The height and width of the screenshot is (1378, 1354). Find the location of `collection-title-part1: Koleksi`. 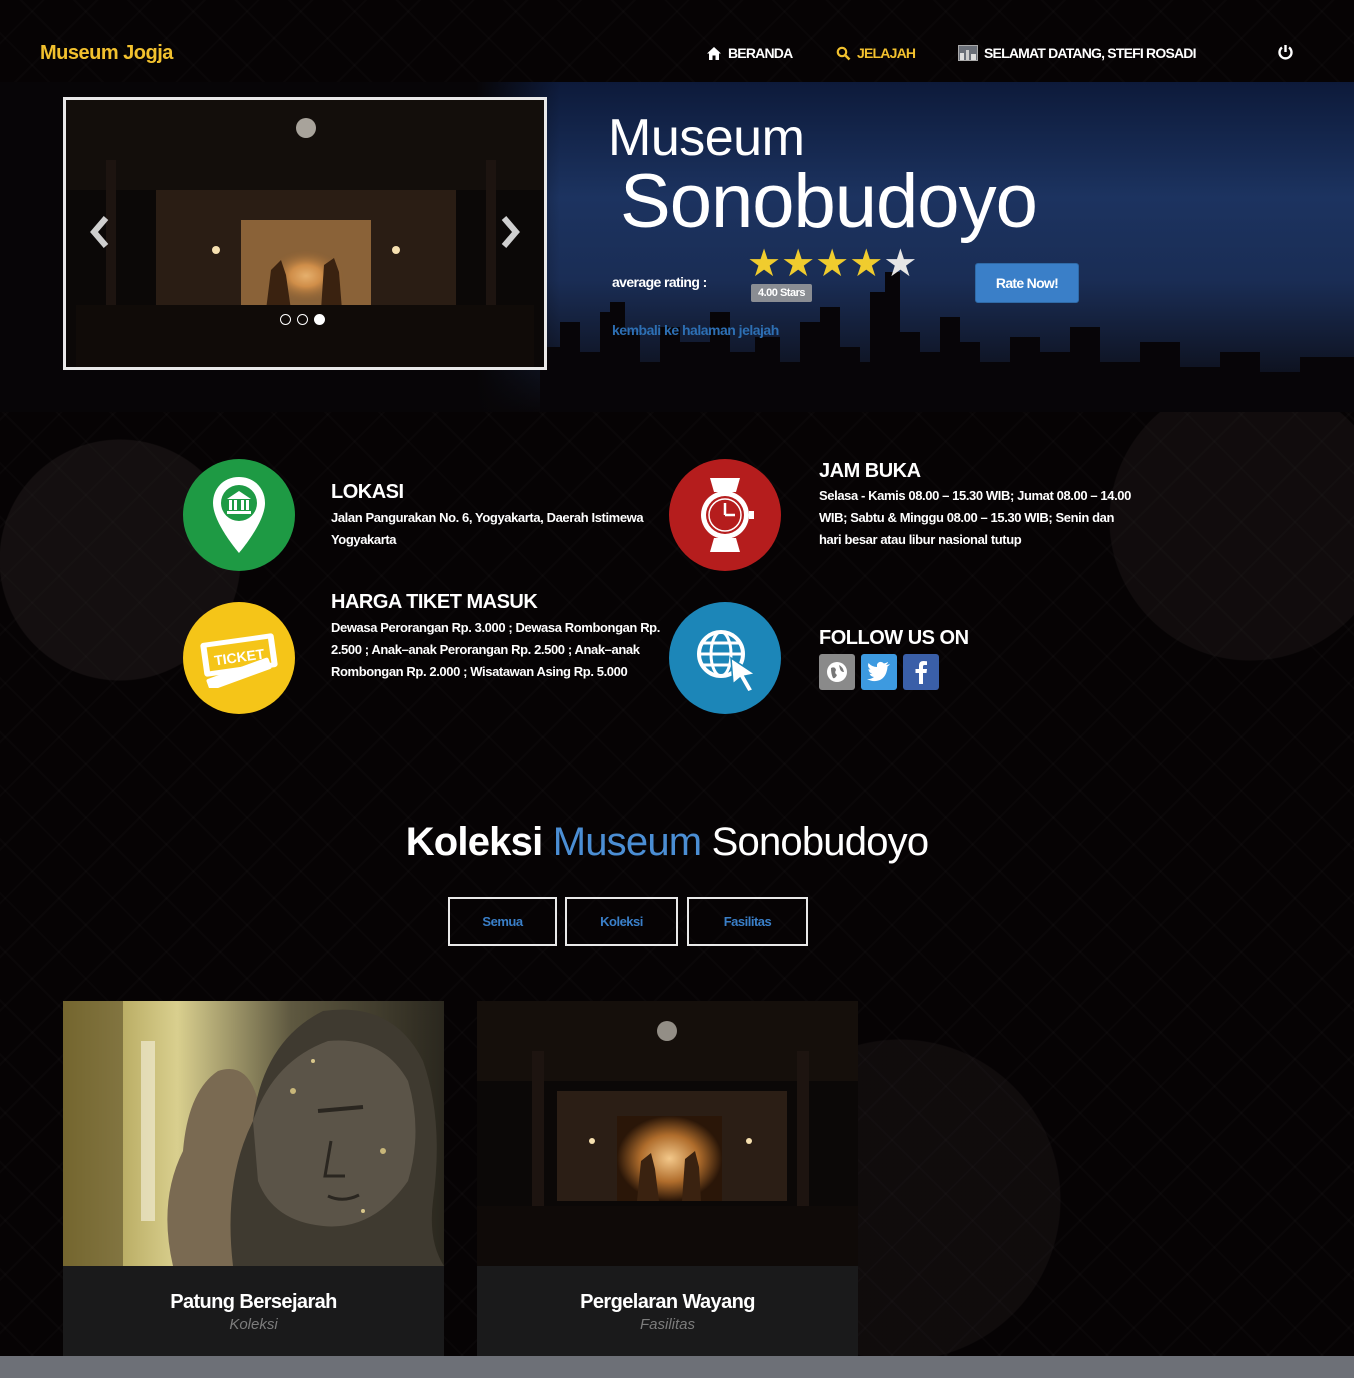

collection-title-part1: Koleksi is located at coordinates (474, 842).